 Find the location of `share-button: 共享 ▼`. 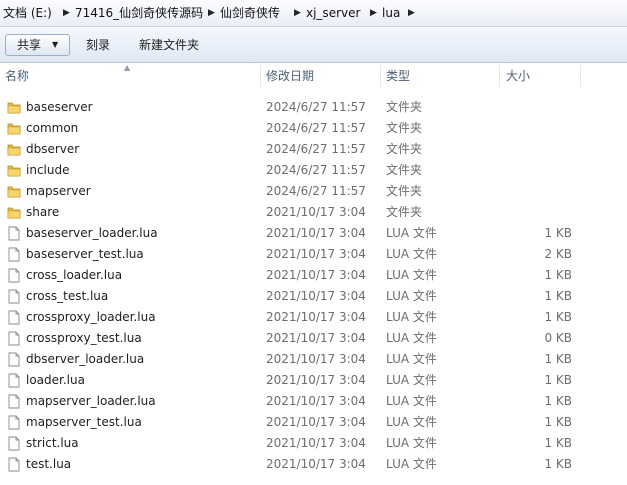

share-button: 共享 ▼ is located at coordinates (37, 45).